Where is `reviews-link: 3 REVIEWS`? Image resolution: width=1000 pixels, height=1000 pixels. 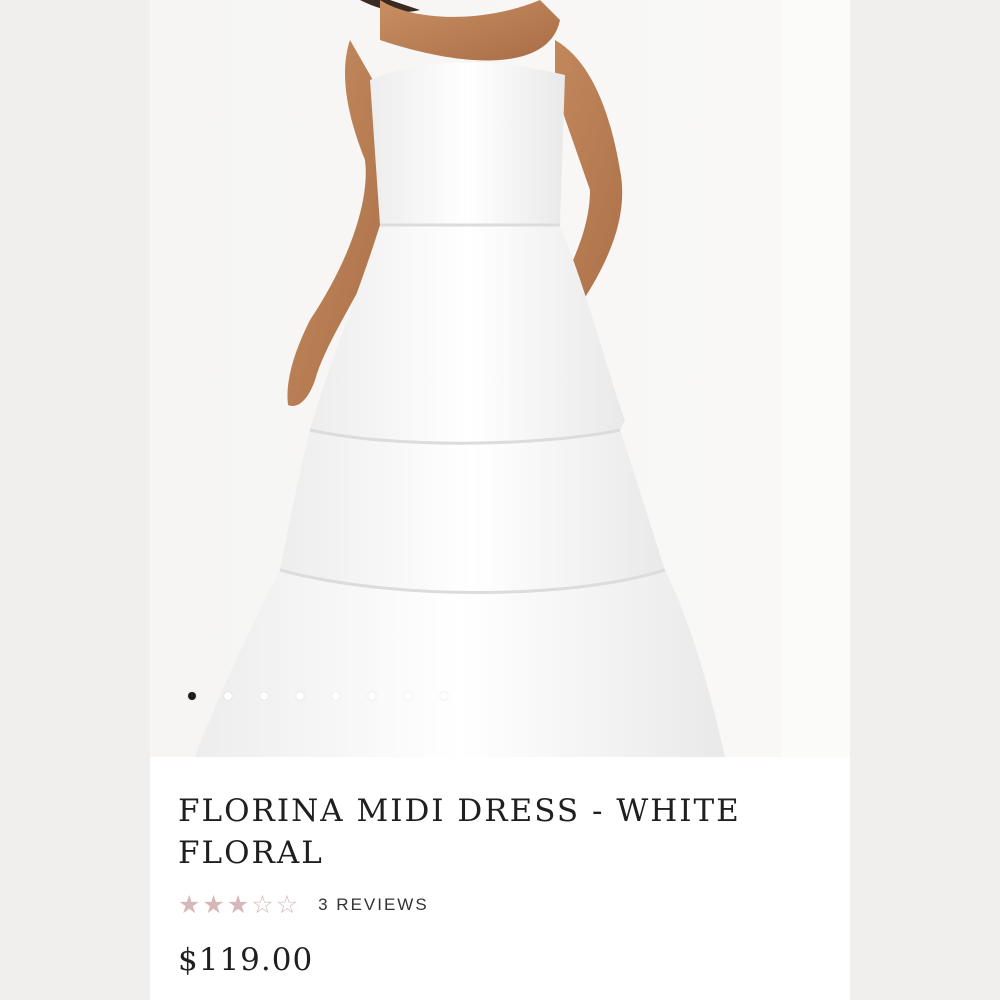 reviews-link: 3 REVIEWS is located at coordinates (373, 905).